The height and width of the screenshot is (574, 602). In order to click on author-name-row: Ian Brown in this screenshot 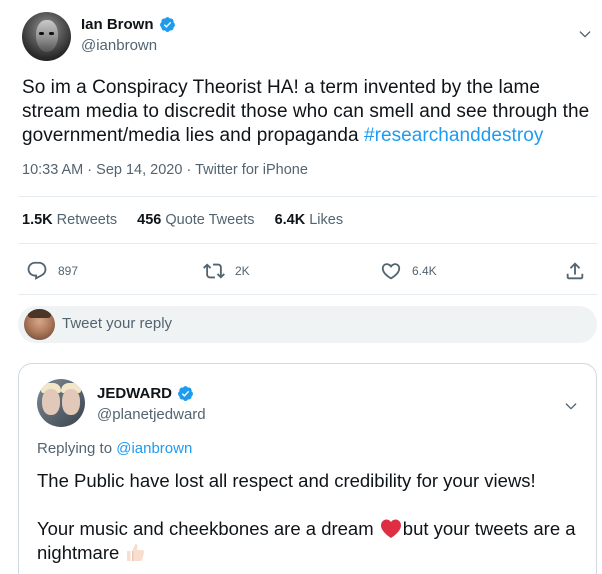, I will do `click(128, 24)`.